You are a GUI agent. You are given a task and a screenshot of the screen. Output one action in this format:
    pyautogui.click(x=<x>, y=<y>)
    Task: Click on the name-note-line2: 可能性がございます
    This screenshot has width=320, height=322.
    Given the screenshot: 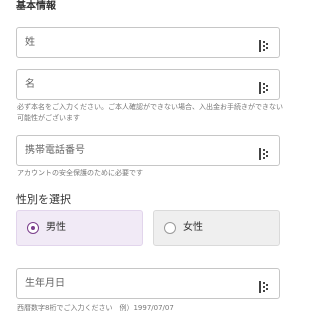 What is the action you would take?
    pyautogui.click(x=48, y=118)
    